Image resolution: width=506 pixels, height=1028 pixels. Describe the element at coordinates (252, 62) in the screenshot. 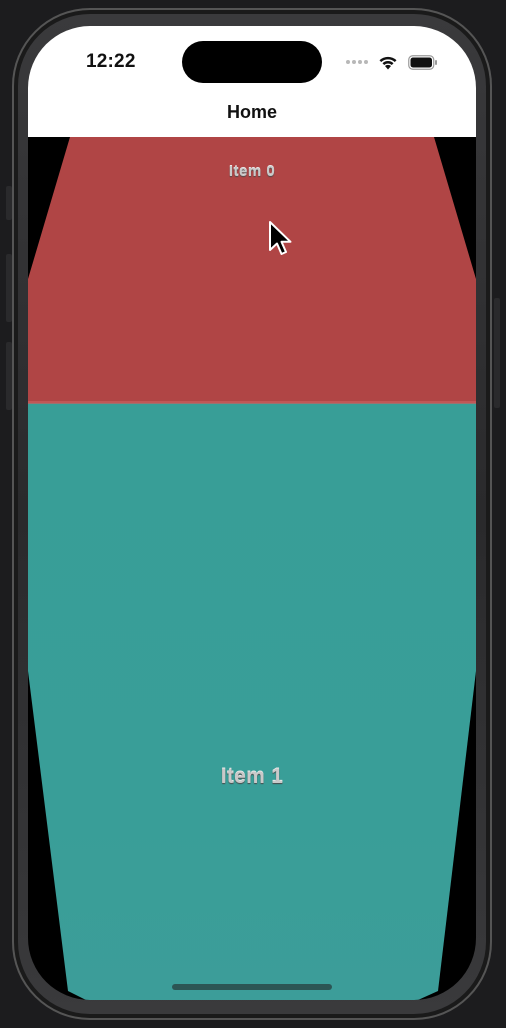

I see `dynamic-island` at that location.